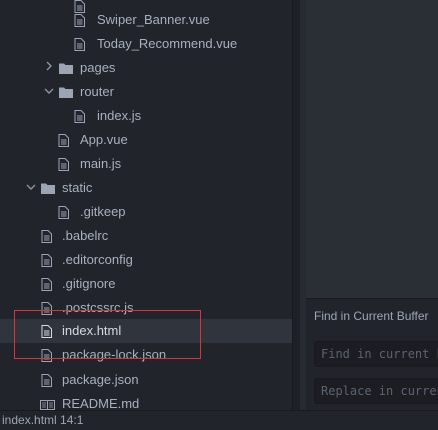  Describe the element at coordinates (97, 259) in the screenshot. I see `tree-item-label: .editorconfig` at that location.